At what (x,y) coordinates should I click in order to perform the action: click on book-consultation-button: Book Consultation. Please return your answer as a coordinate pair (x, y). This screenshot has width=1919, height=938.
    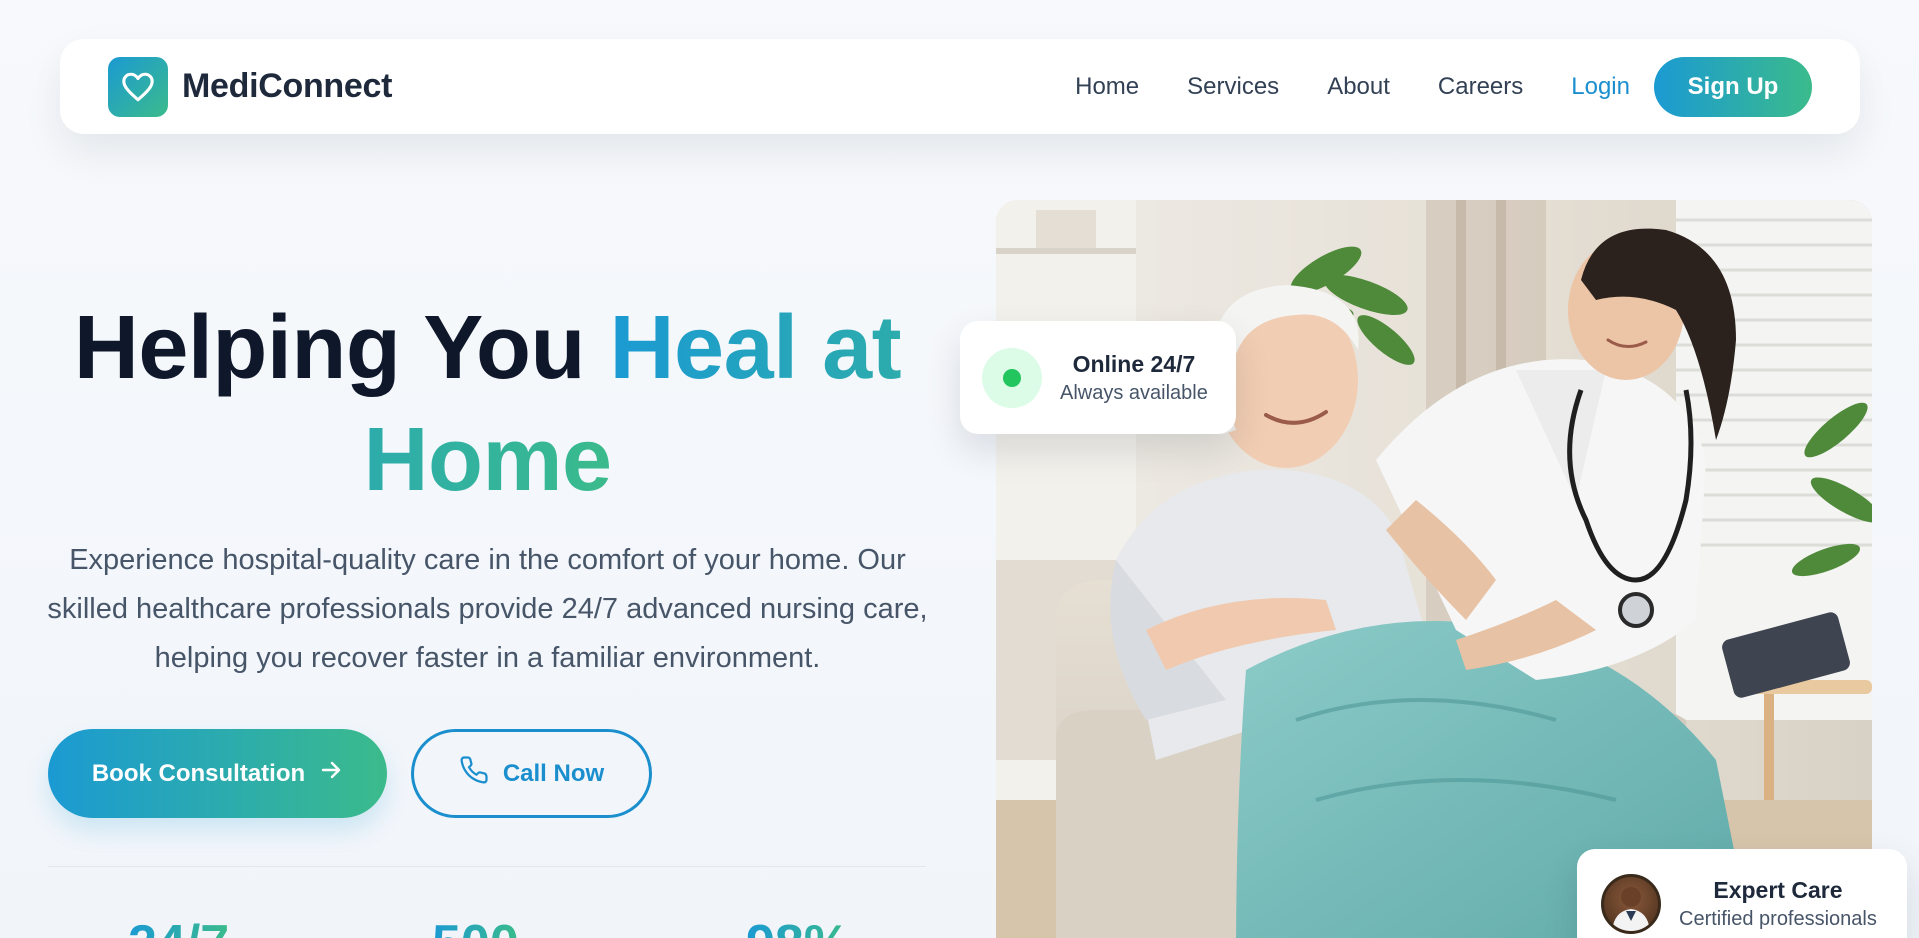
    Looking at the image, I should click on (217, 773).